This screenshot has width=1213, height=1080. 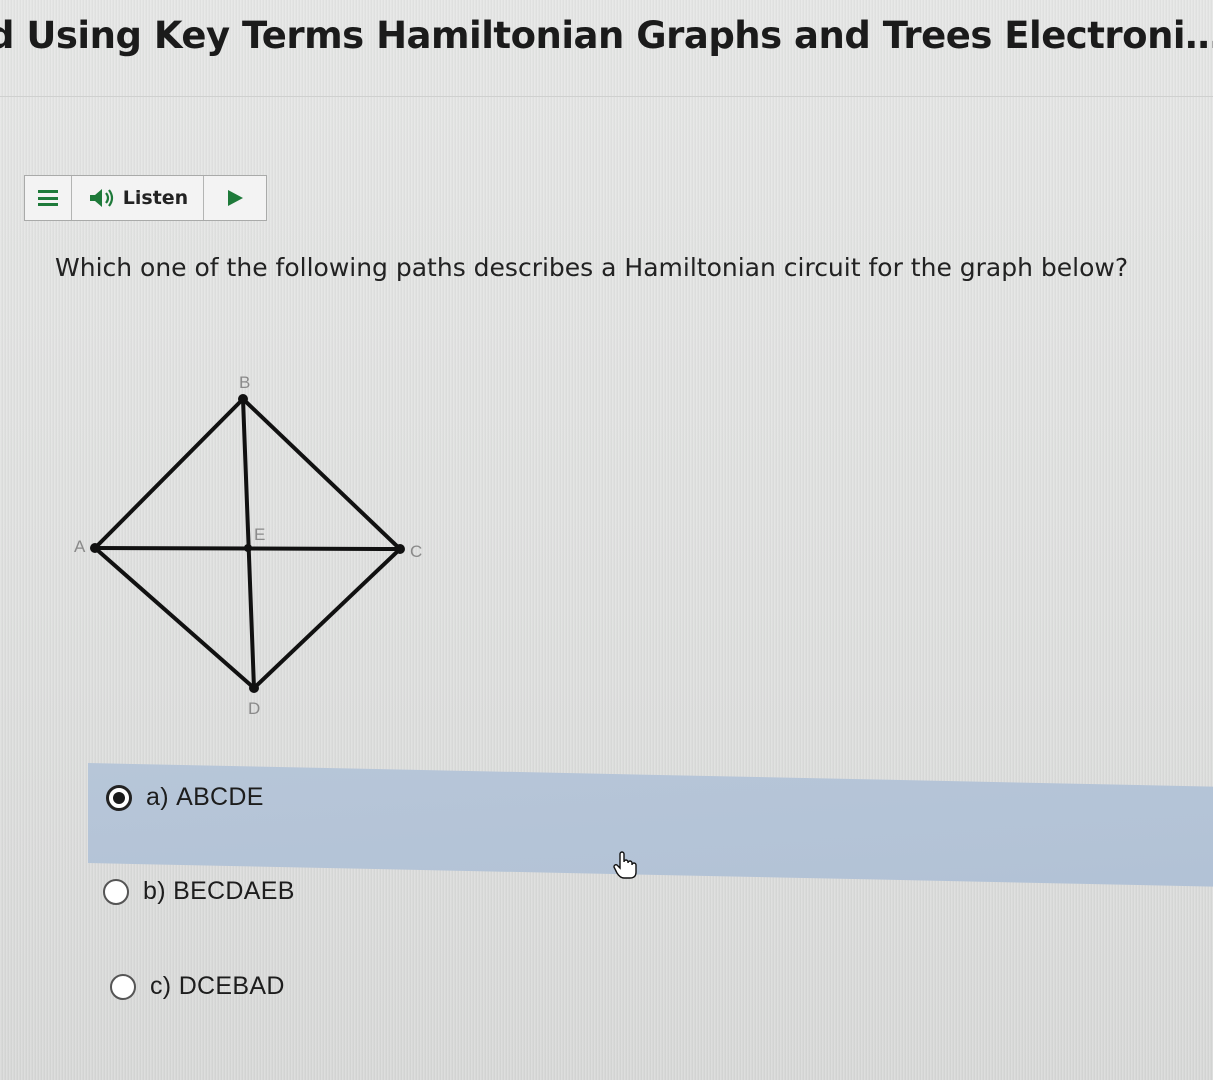 I want to click on read-aloud-menu-button, so click(x=48, y=198).